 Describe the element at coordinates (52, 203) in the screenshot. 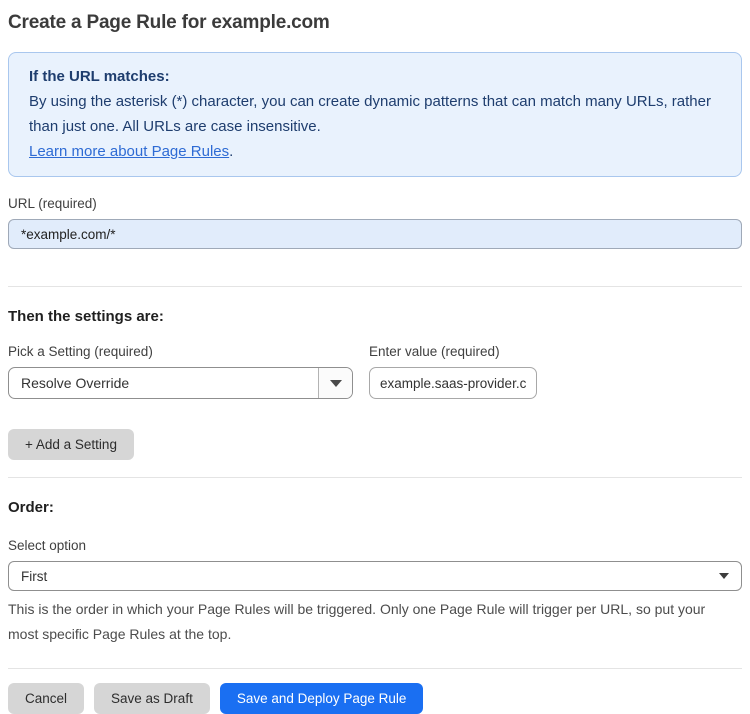

I see `url-field-label: URL (required)` at that location.